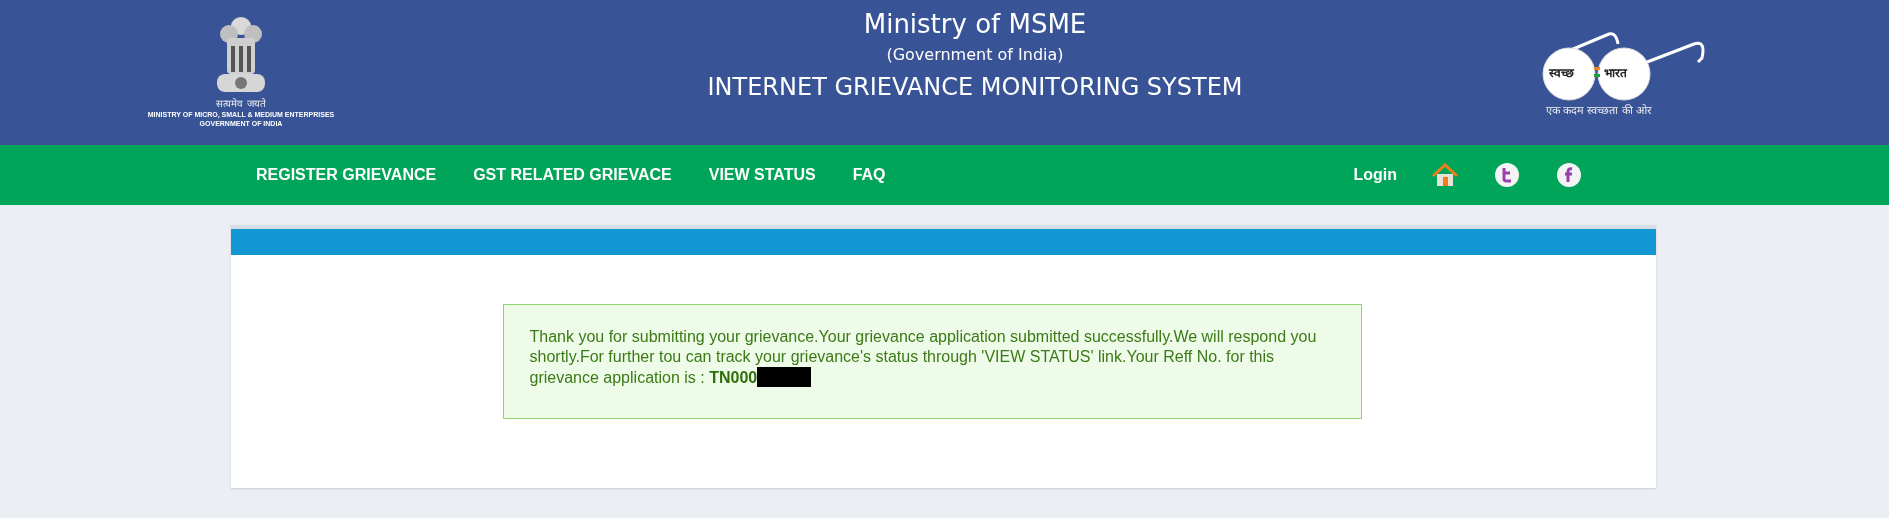  I want to click on site-title: Ministry of MSME, so click(975, 24).